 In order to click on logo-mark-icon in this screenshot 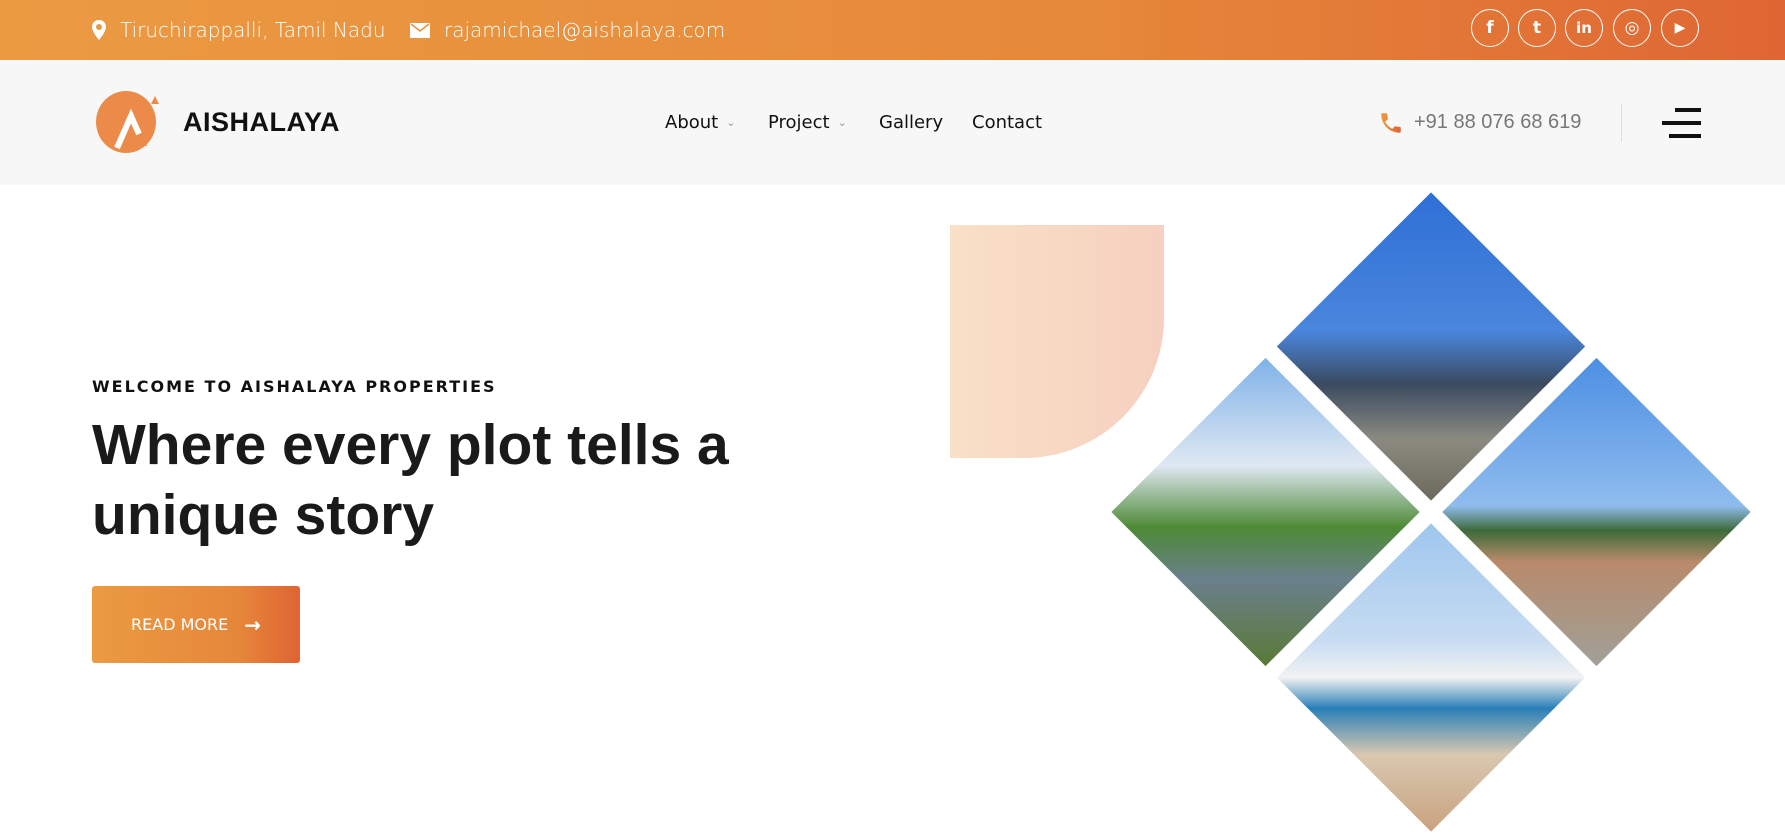, I will do `click(127, 122)`.